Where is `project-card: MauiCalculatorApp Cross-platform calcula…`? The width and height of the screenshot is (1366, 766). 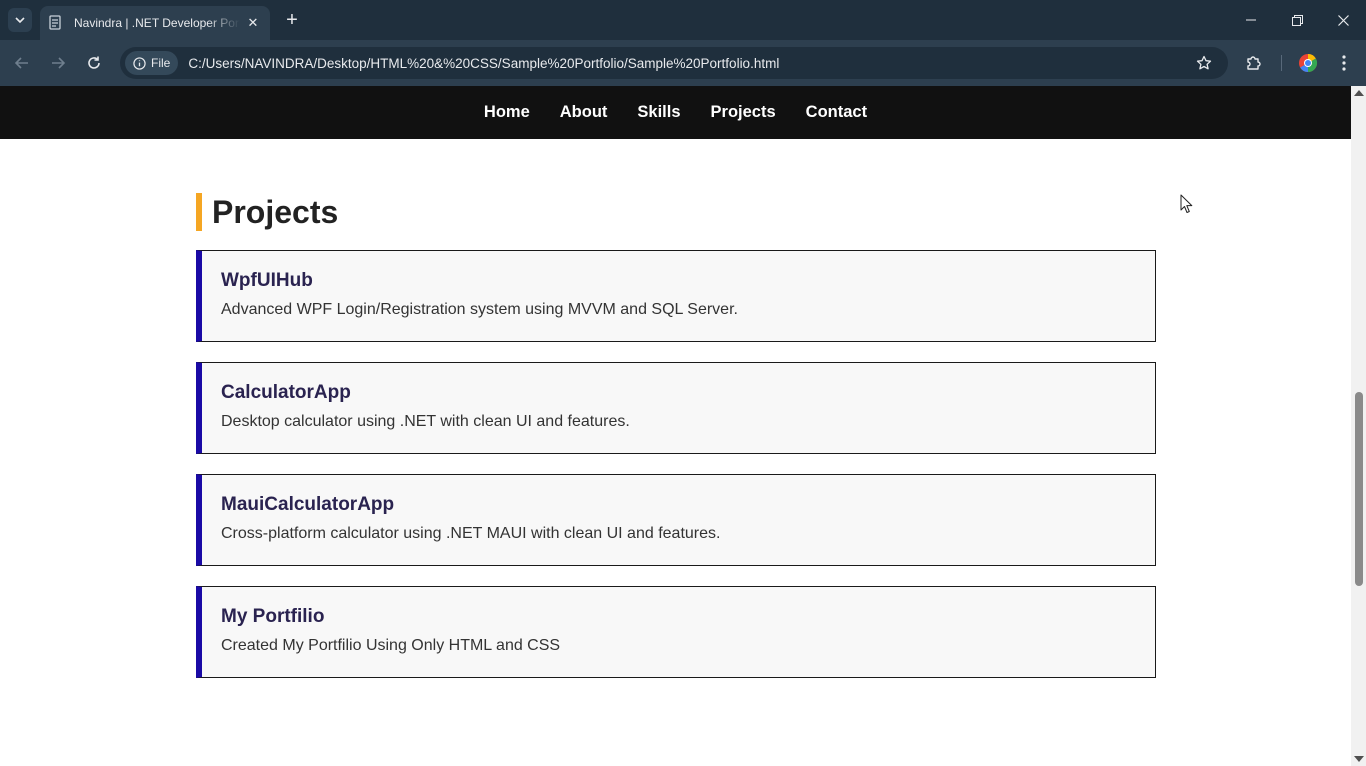 project-card: MauiCalculatorApp Cross-platform calcula… is located at coordinates (676, 520).